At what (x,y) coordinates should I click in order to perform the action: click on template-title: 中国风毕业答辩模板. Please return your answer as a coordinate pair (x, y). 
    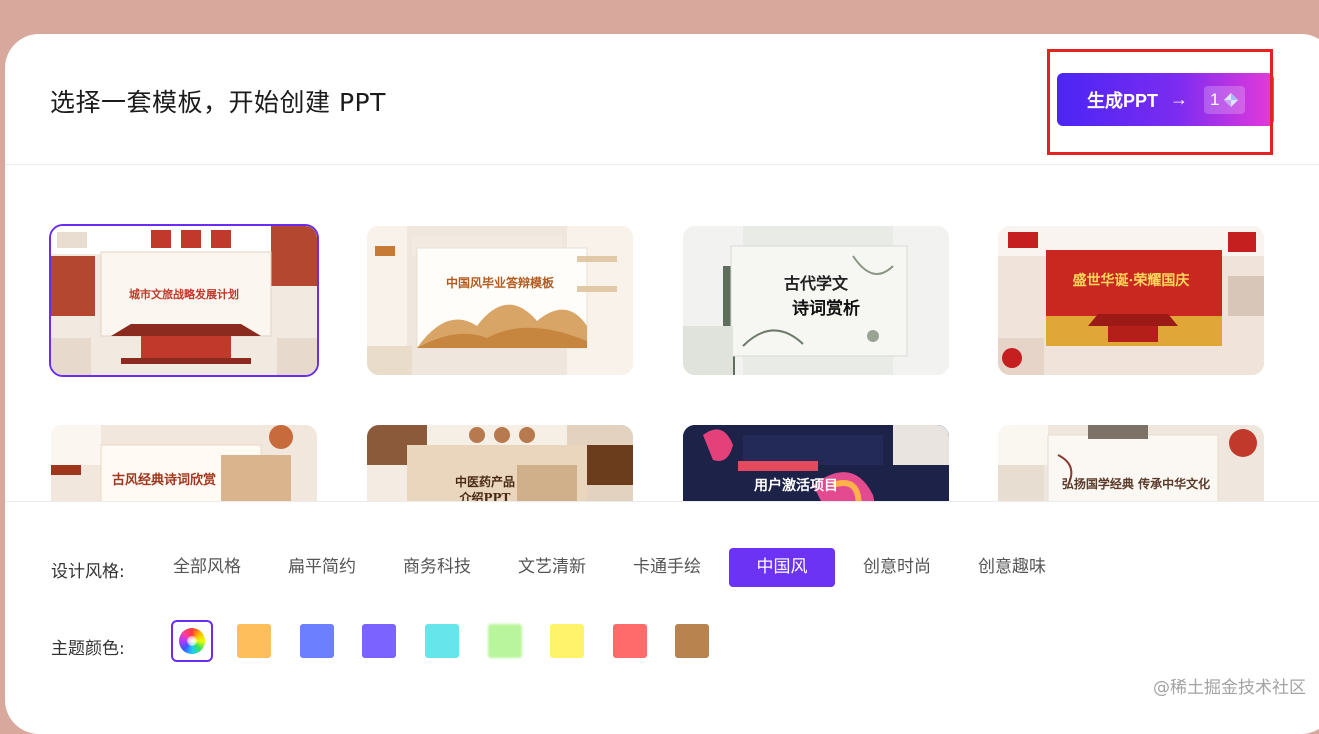
    Looking at the image, I should click on (499, 283).